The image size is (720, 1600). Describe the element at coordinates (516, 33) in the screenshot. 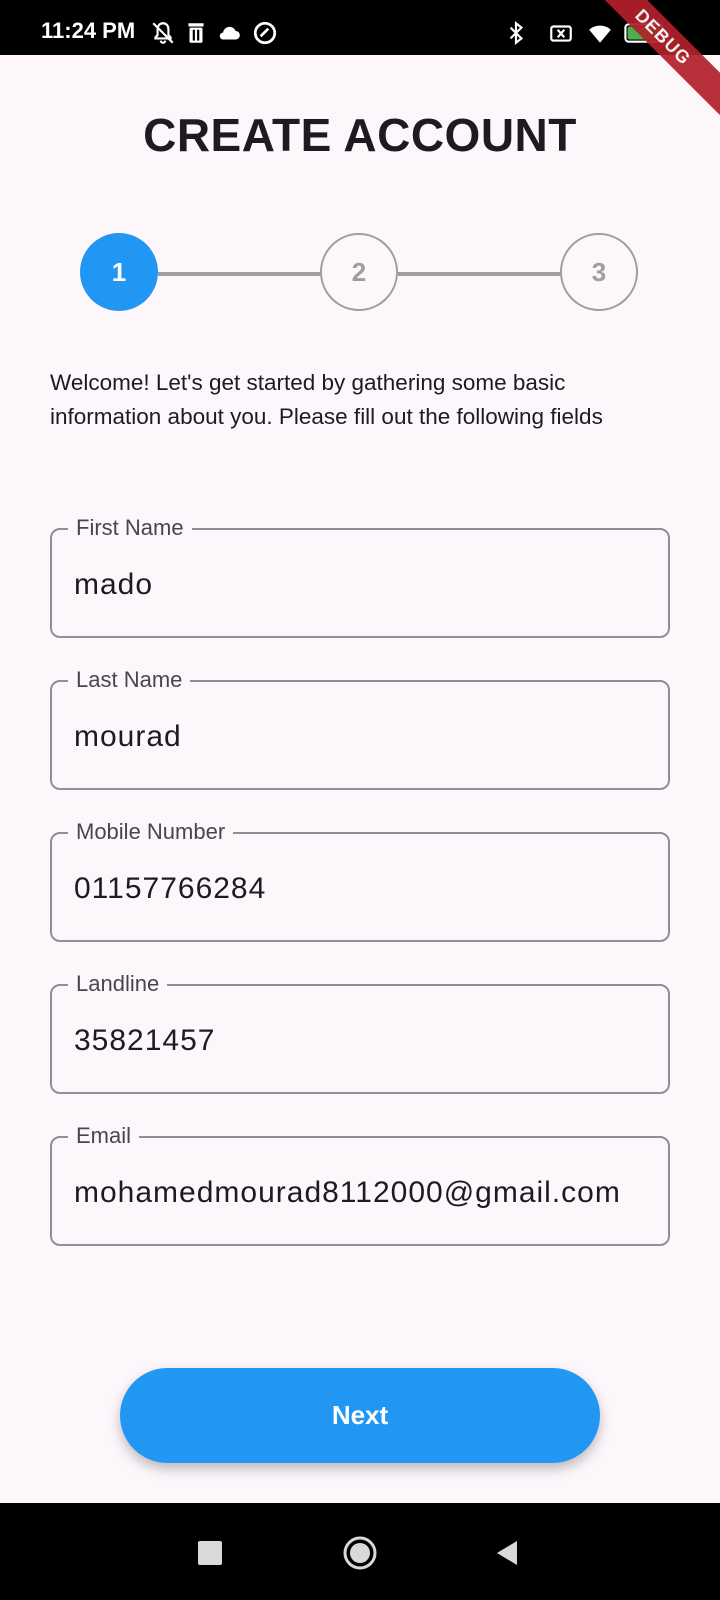

I see `bluetooth-icon` at that location.